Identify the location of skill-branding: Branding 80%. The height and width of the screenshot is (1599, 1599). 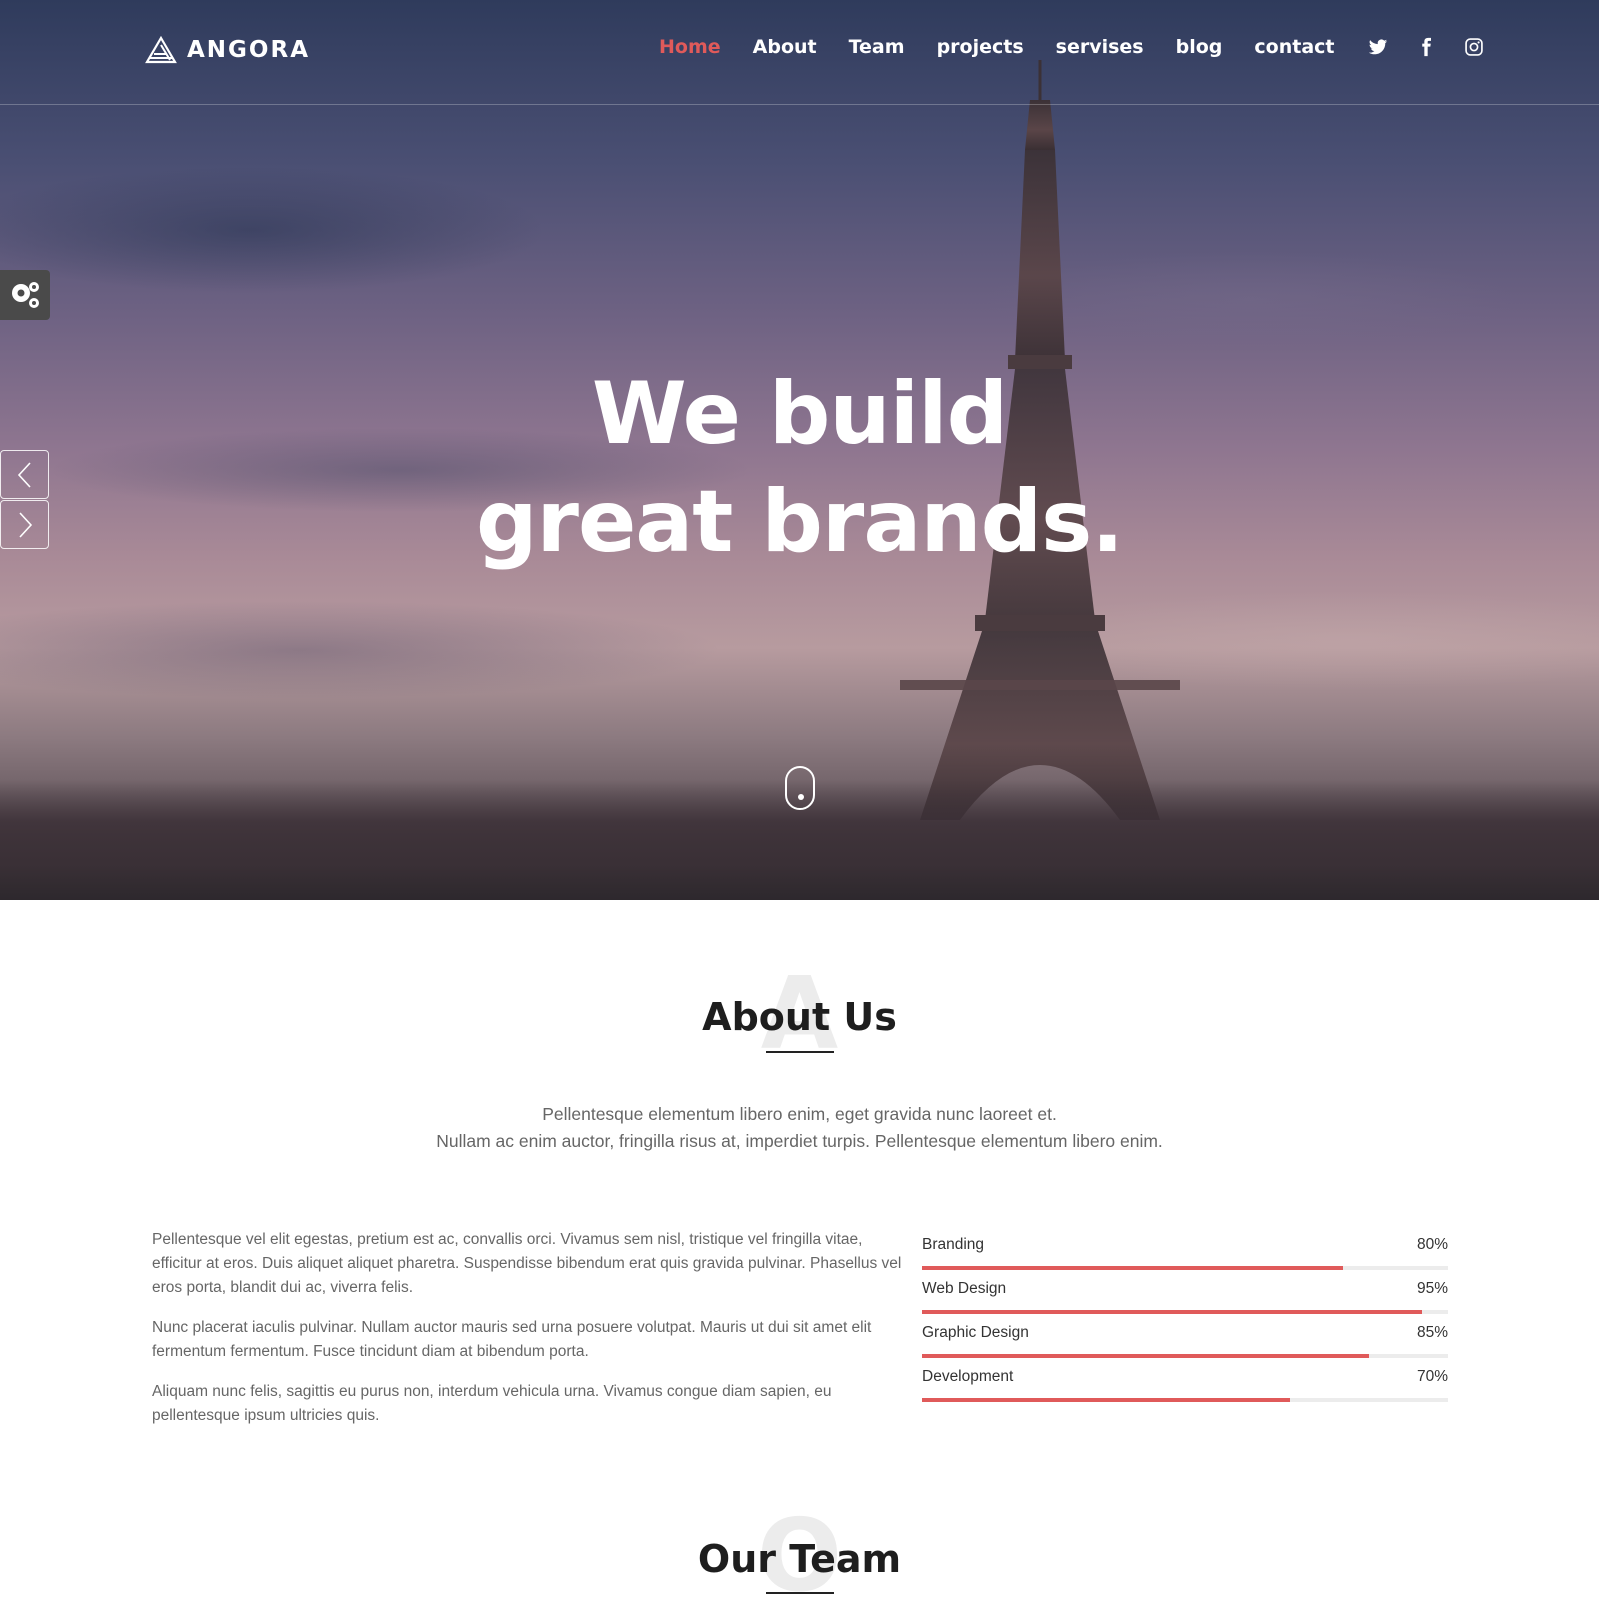
(1185, 1258).